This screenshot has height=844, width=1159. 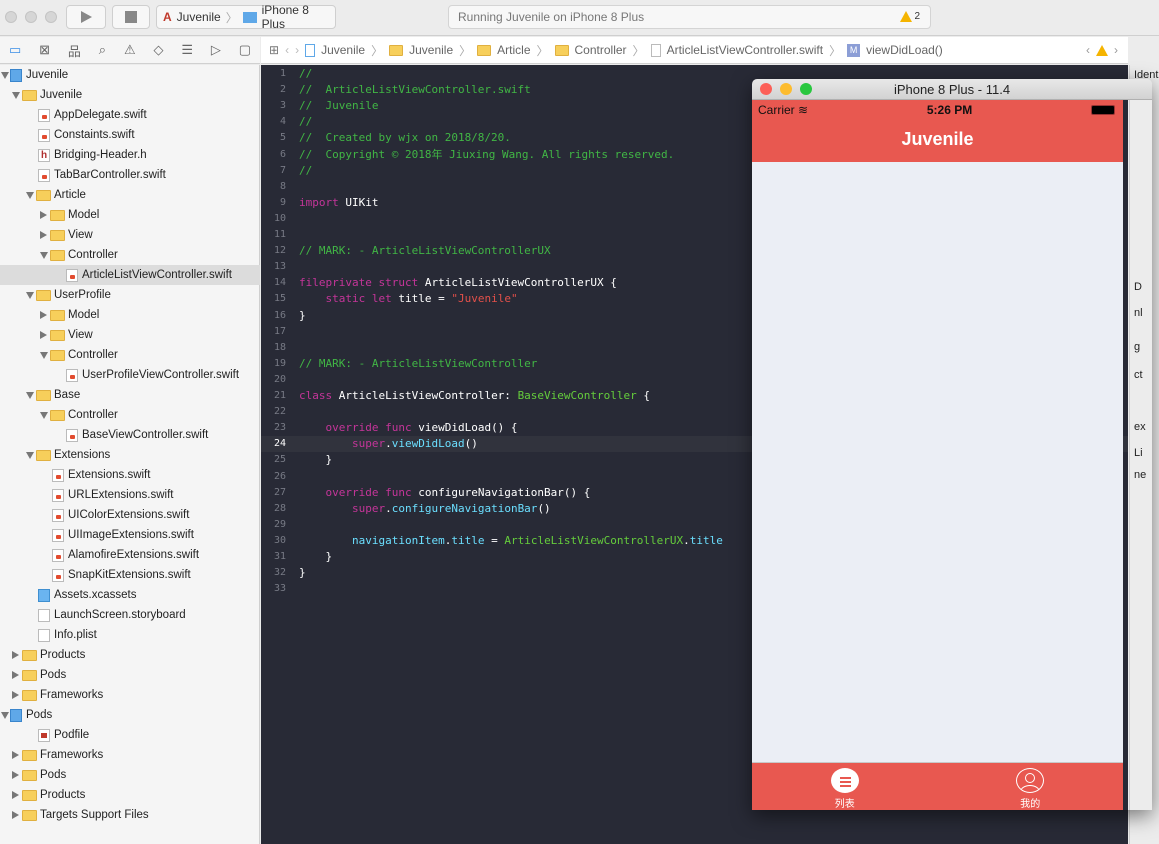 I want to click on tree-item: Article, so click(x=130, y=195).